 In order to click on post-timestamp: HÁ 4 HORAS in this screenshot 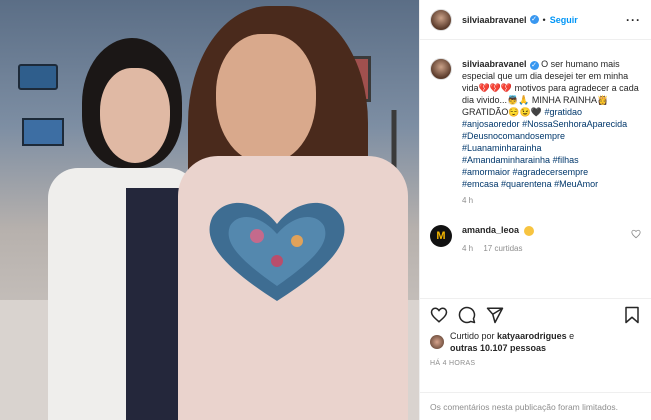, I will do `click(535, 360)`.